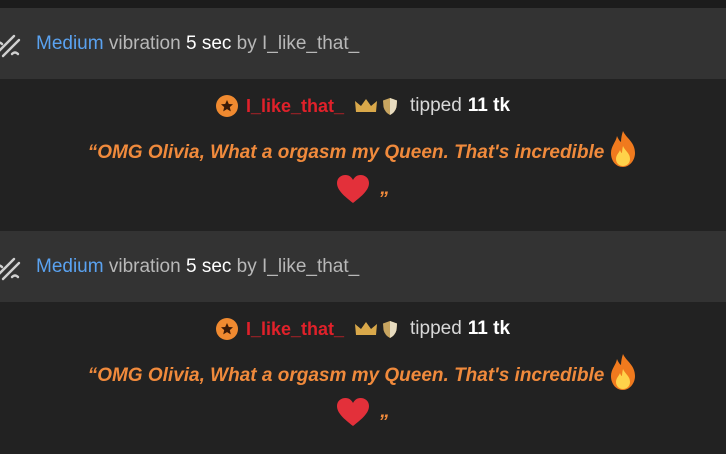  I want to click on top-divider, so click(363, 4).